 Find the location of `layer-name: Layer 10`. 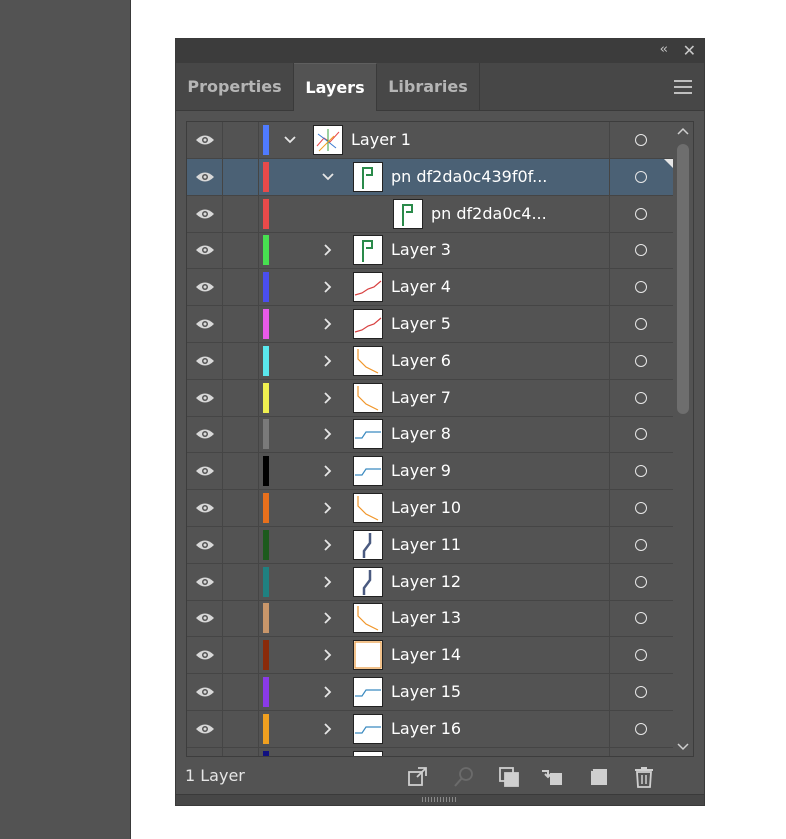

layer-name: Layer 10 is located at coordinates (426, 508).